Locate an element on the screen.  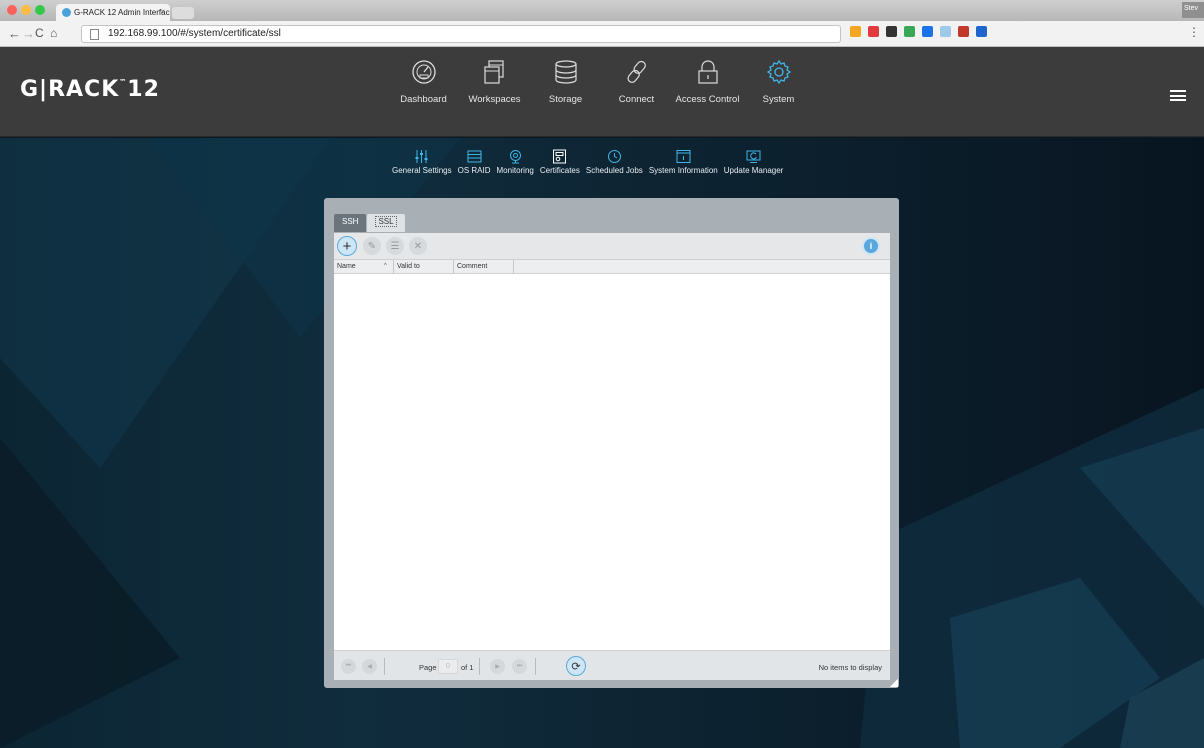
refresh-icon: ⟳ is located at coordinates (576, 666).